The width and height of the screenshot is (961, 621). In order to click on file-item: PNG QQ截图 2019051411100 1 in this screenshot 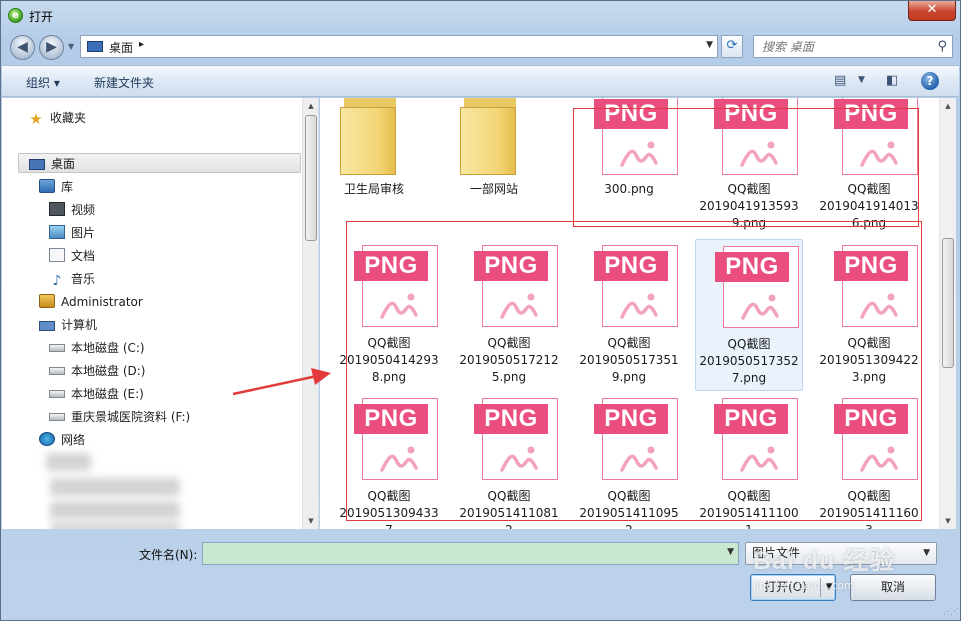, I will do `click(749, 460)`.